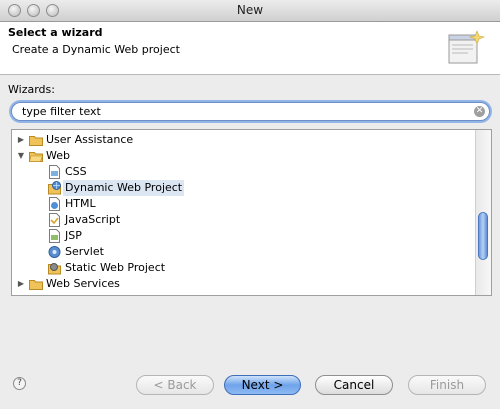  Describe the element at coordinates (244, 284) in the screenshot. I see `tree-item-web-services: ▶ Web Services` at that location.